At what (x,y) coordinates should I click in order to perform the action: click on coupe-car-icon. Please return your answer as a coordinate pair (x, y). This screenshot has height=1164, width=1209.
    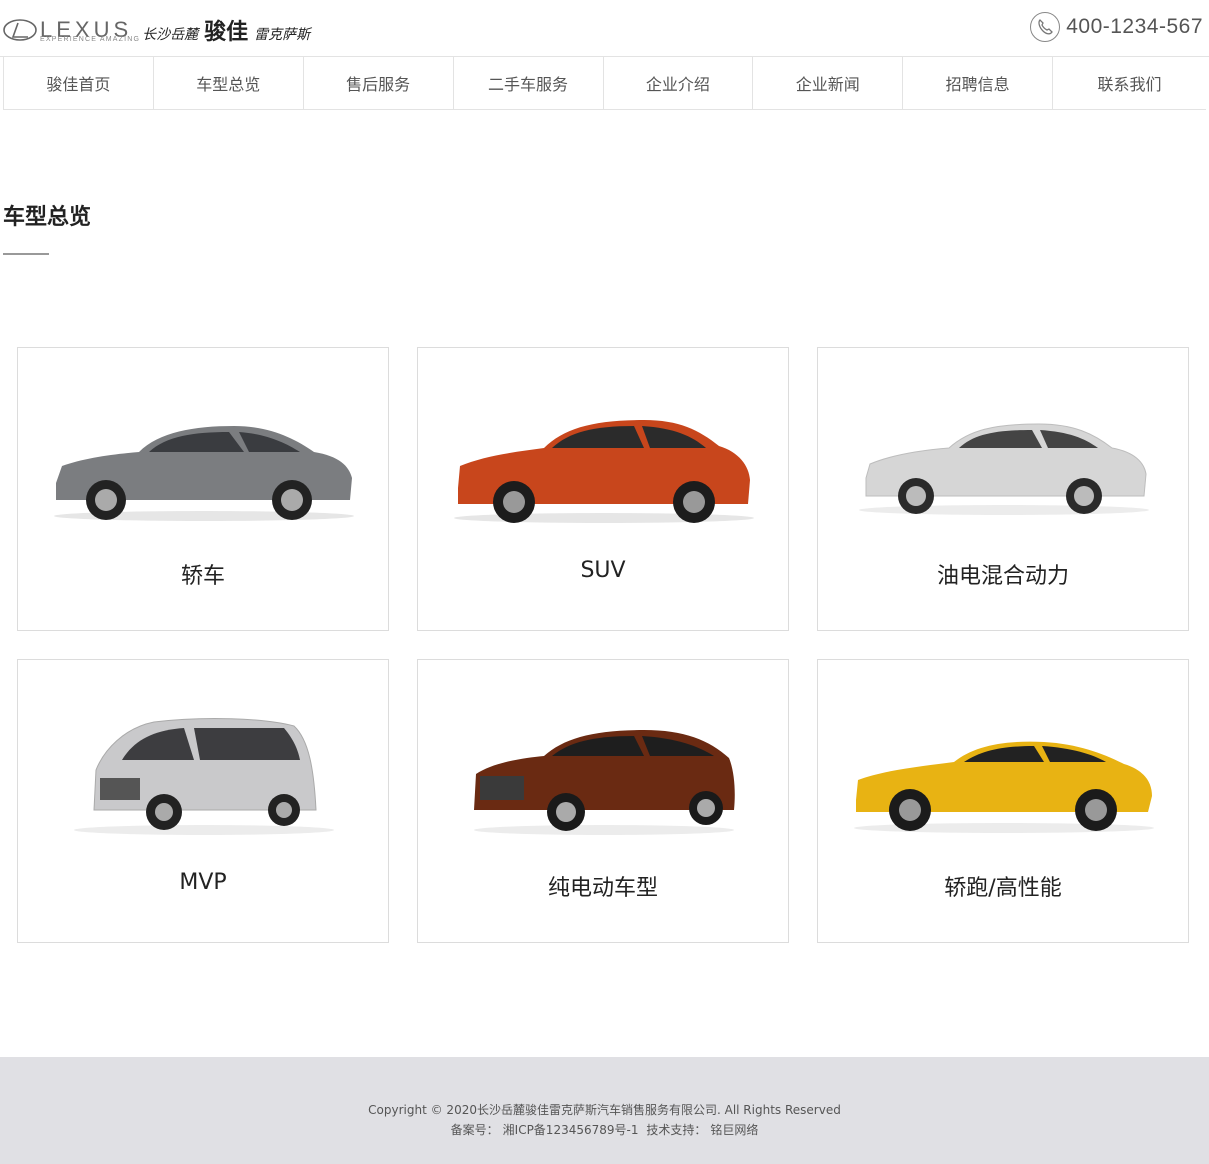
    Looking at the image, I should click on (1004, 787).